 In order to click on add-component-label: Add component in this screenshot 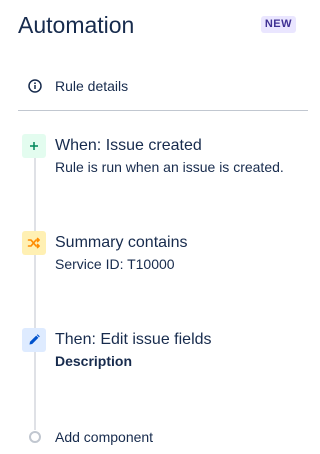, I will do `click(104, 437)`.